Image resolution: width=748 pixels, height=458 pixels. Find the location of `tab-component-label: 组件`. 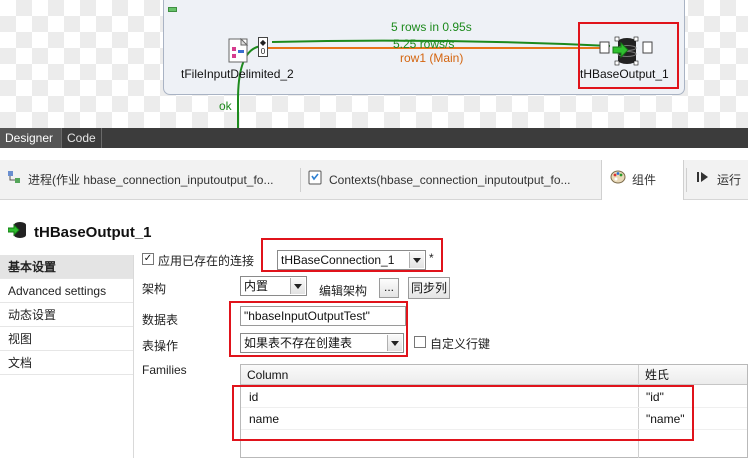

tab-component-label: 组件 is located at coordinates (644, 180).